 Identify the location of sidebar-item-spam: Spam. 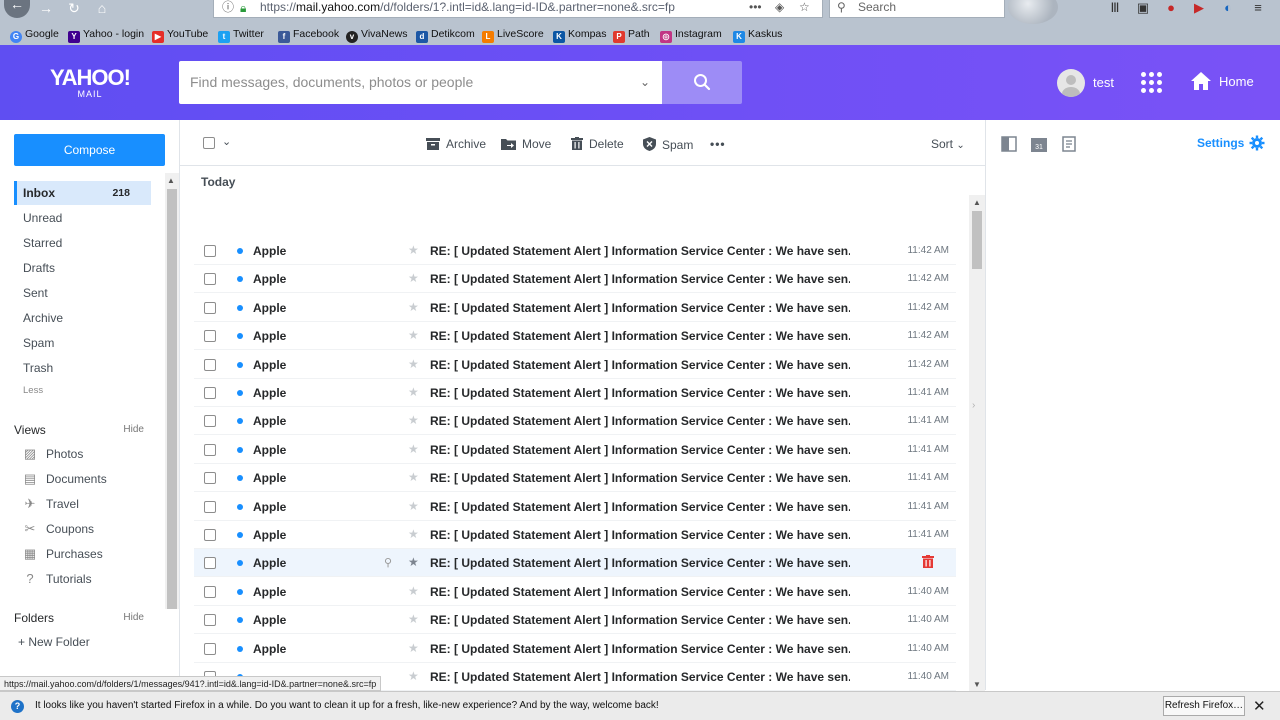
(82, 343).